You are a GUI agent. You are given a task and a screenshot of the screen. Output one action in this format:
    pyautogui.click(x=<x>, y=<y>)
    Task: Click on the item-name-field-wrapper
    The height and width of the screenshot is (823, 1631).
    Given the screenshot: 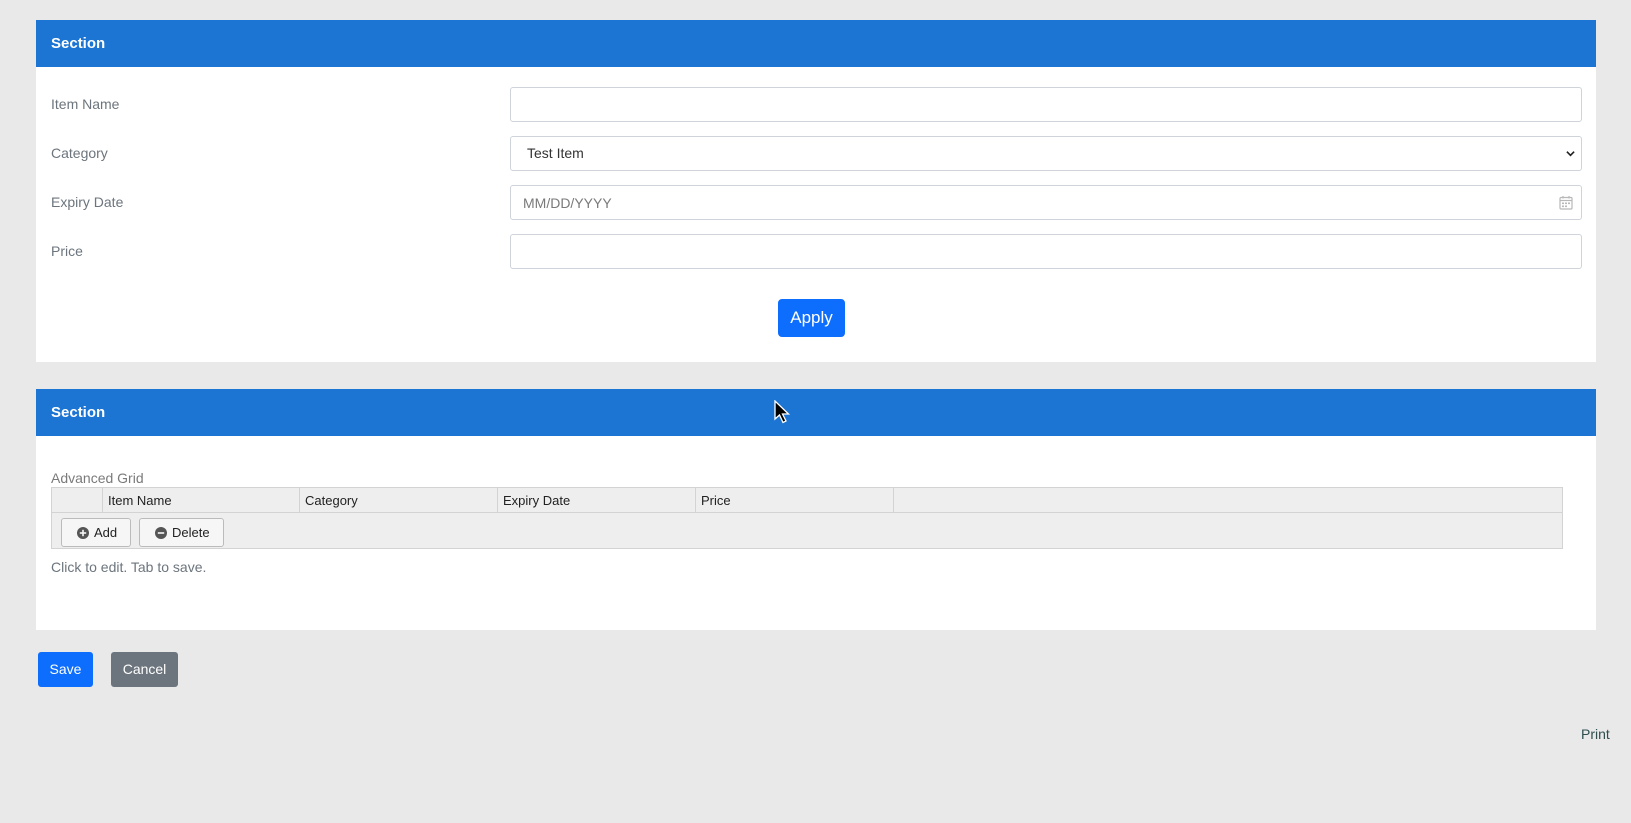 What is the action you would take?
    pyautogui.click(x=1046, y=104)
    